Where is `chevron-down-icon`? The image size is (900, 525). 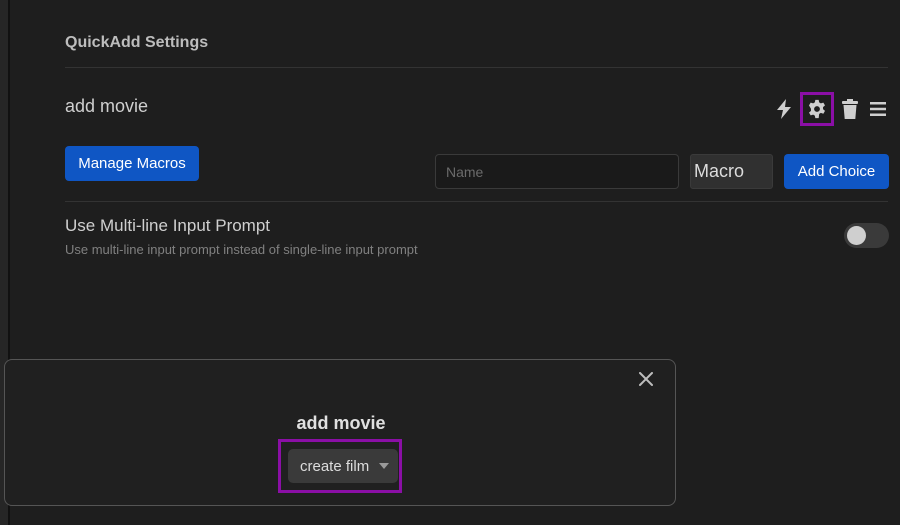
chevron-down-icon is located at coordinates (384, 466).